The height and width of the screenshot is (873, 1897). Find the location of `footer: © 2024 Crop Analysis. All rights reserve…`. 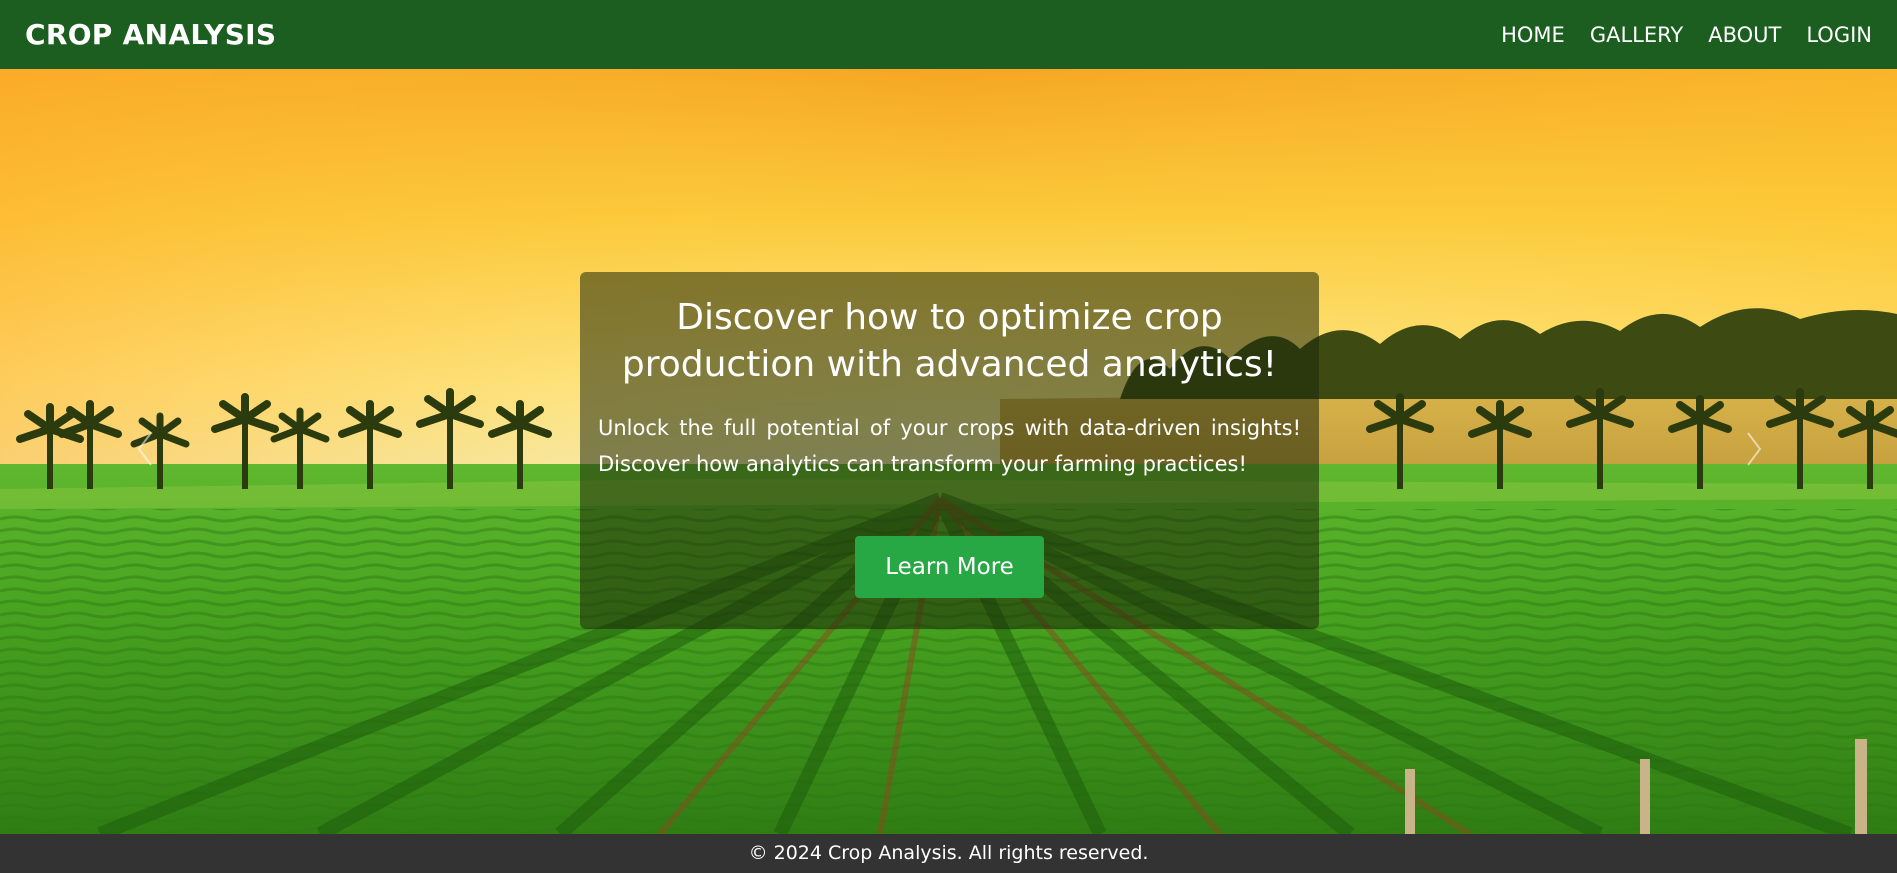

footer: © 2024 Crop Analysis. All rights reserve… is located at coordinates (948, 853).